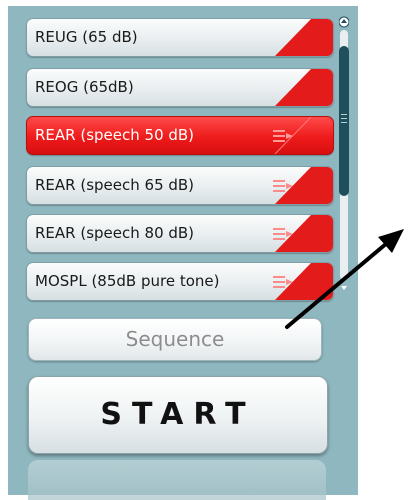  Describe the element at coordinates (115, 233) in the screenshot. I see `list-item-label: REAR (speech 80 dB)` at that location.